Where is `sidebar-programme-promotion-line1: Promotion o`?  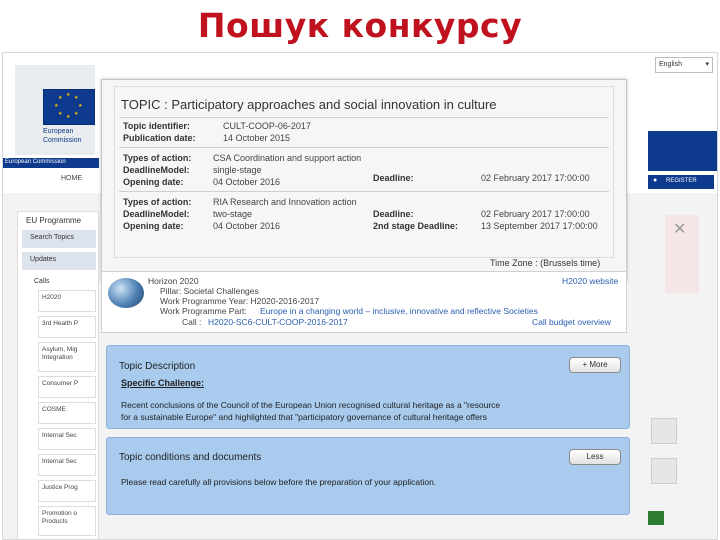 sidebar-programme-promotion-line1: Promotion o is located at coordinates (60, 513).